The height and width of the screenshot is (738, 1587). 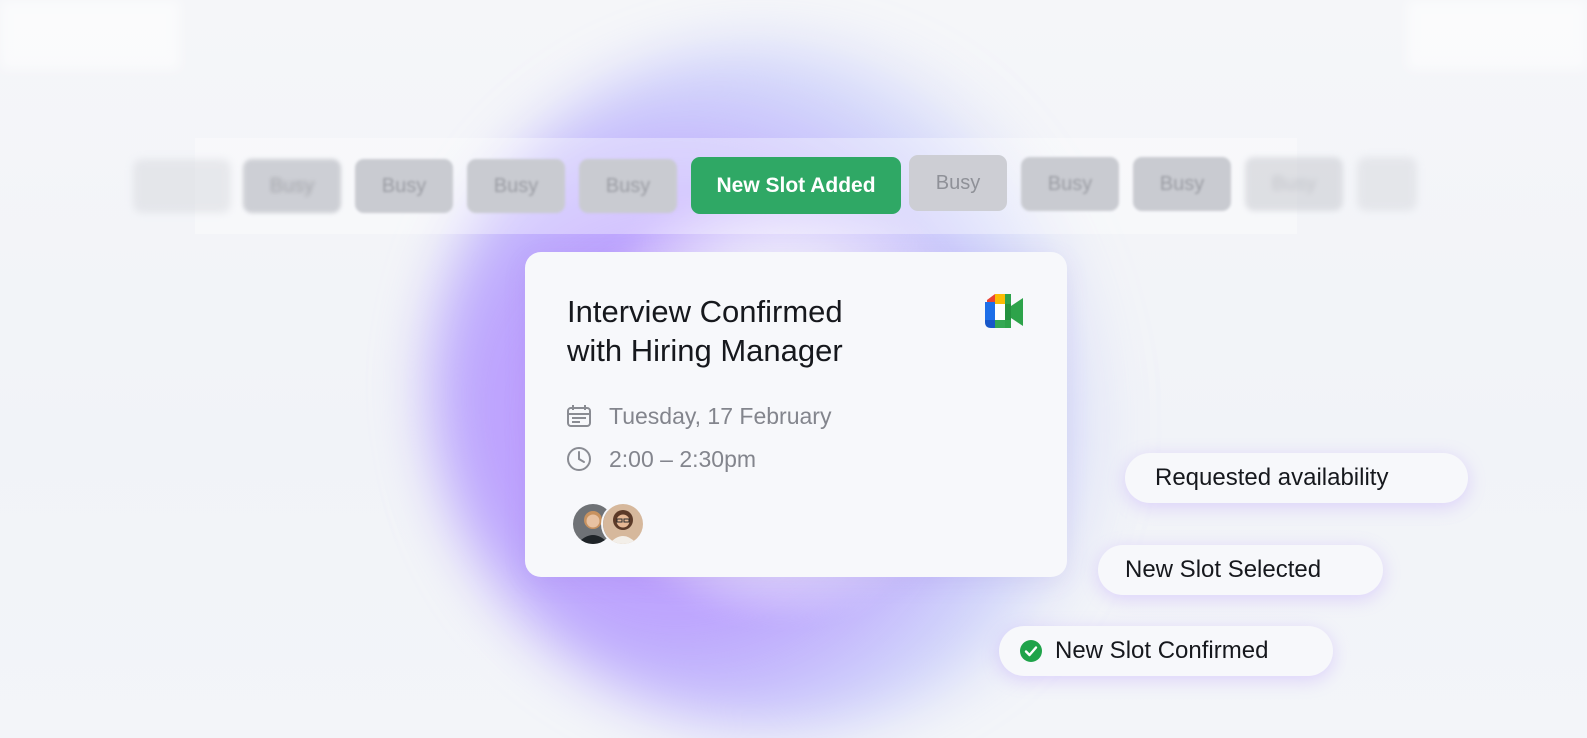 I want to click on time-row: 2:00 – 2:30pm, so click(x=660, y=459).